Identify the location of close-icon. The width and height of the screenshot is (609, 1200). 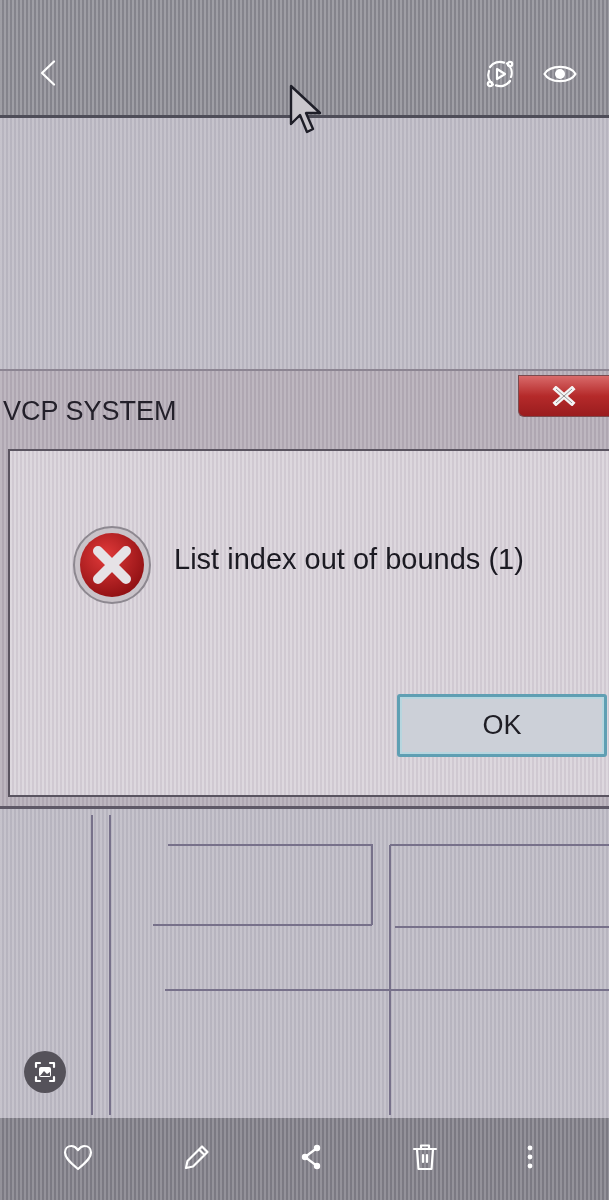
(564, 396).